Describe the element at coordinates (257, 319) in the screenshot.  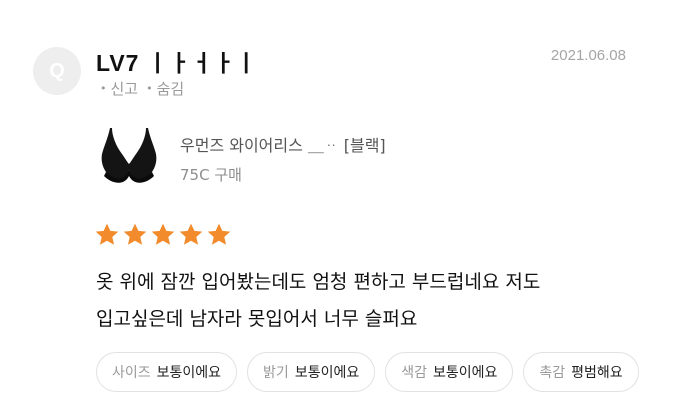
I see `review-text-line: 입고싶은데 남자라 못입어서 너무 슬퍼요` at that location.